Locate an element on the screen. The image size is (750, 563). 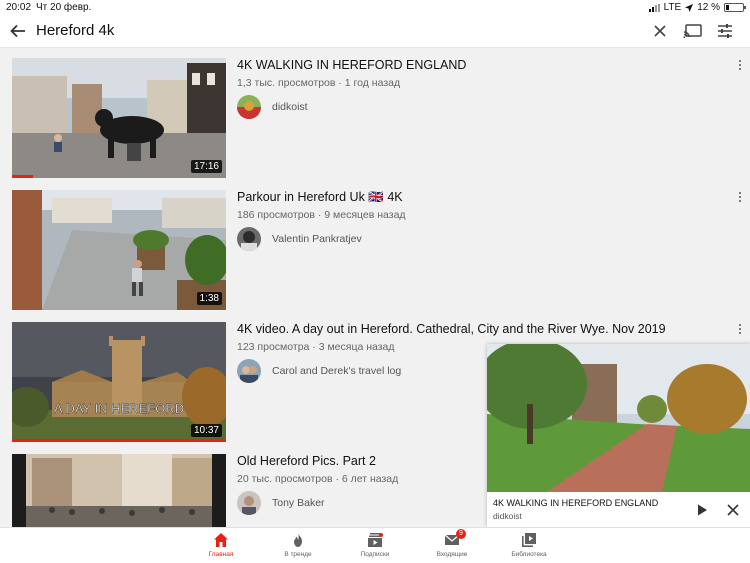
close-icon is located at coordinates (733, 510).